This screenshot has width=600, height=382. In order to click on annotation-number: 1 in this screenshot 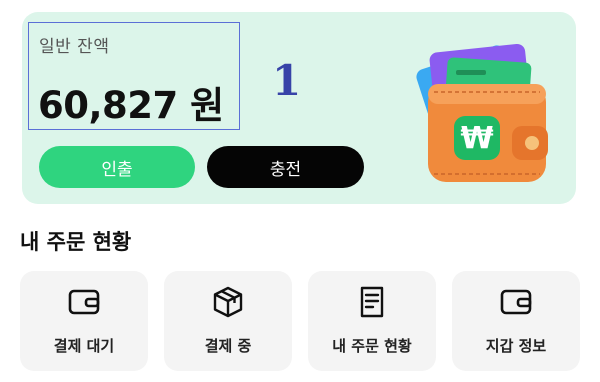, I will do `click(287, 80)`.